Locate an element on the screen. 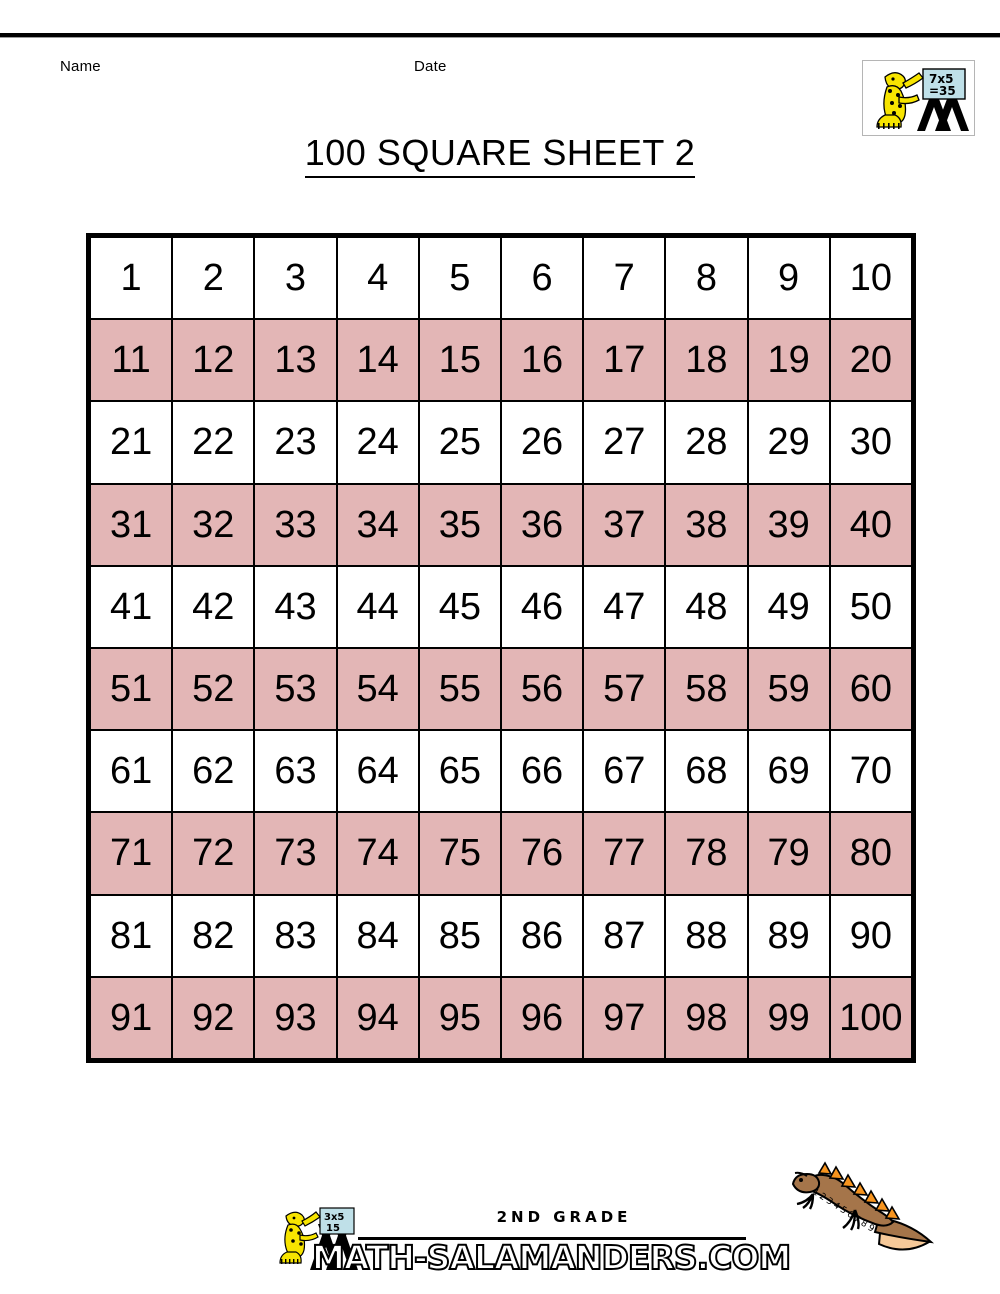 This screenshot has width=1000, height=1294. grid-cell: 44 is located at coordinates (377, 606).